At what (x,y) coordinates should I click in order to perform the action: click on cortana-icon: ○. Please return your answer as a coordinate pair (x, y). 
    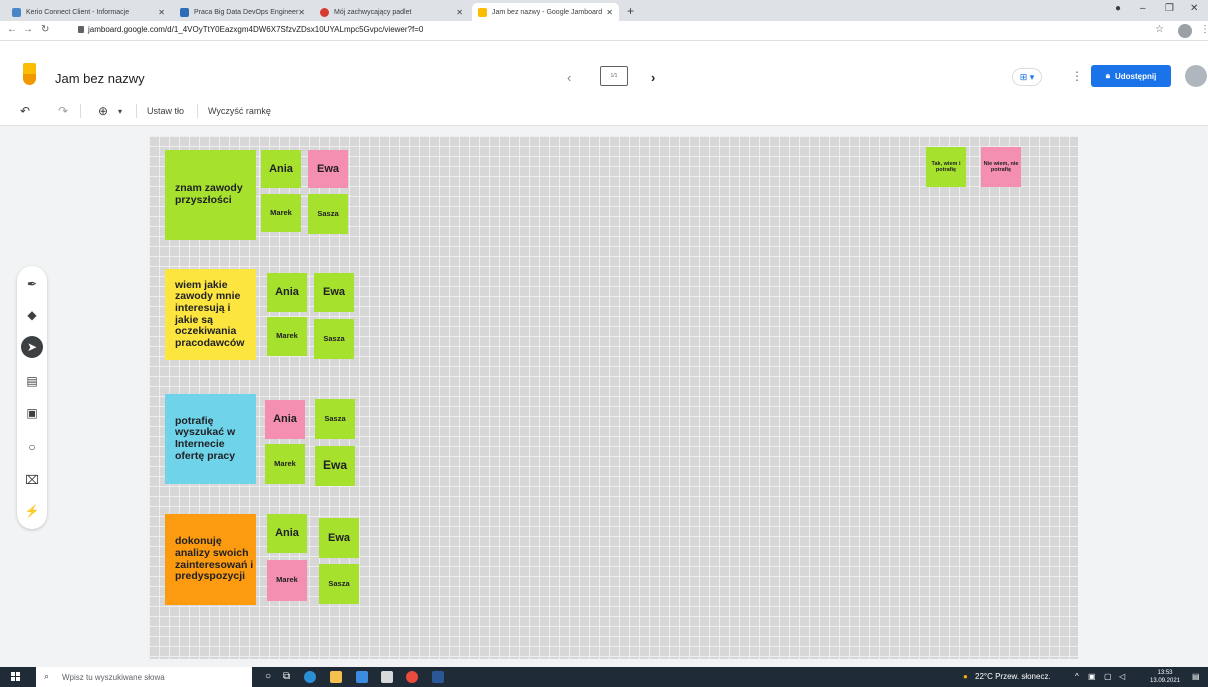
    Looking at the image, I should click on (268, 676).